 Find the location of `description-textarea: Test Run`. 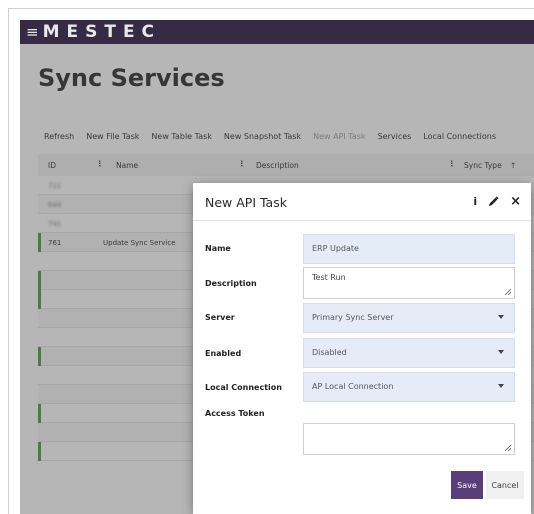

description-textarea: Test Run is located at coordinates (409, 283).